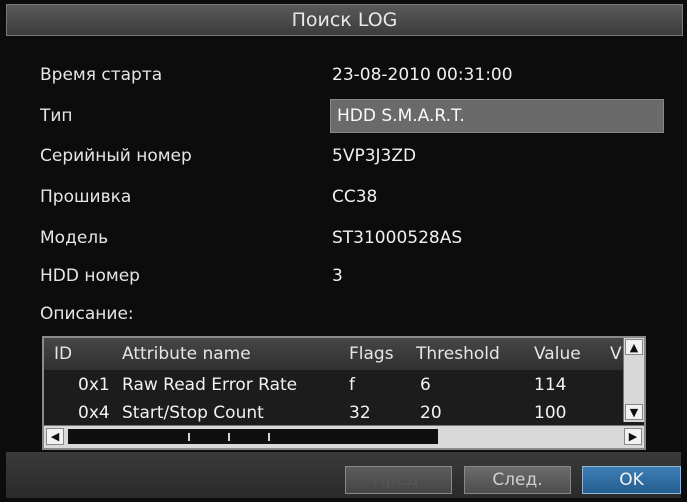  I want to click on hdd-number-label: HDD номер, so click(90, 276).